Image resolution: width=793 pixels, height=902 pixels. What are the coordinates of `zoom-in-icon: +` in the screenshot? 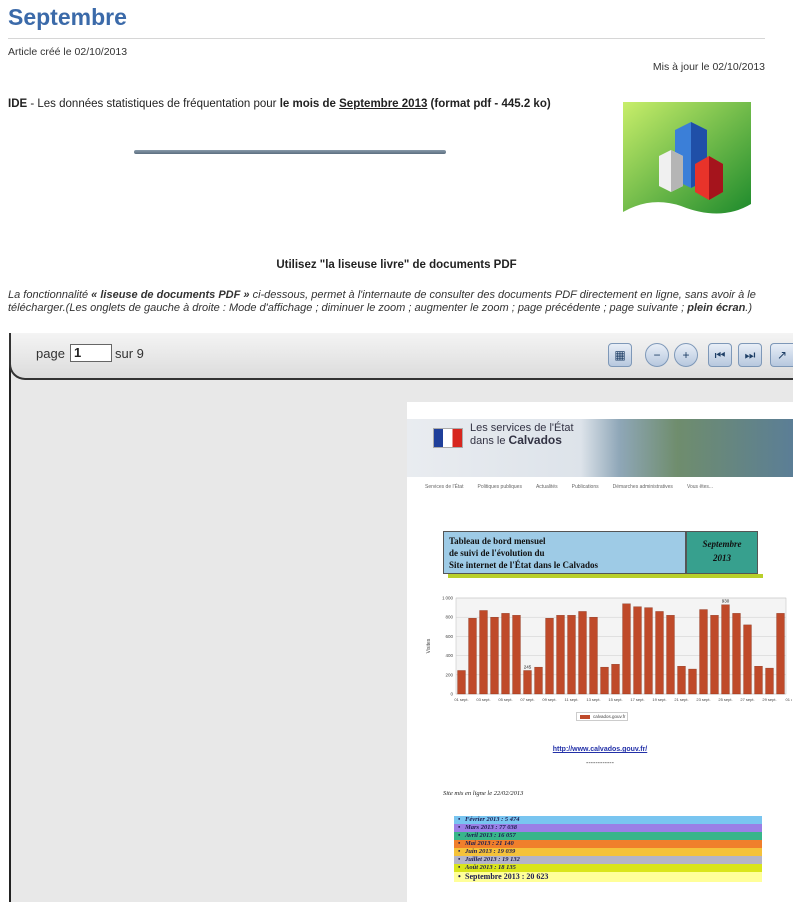 It's located at (686, 355).